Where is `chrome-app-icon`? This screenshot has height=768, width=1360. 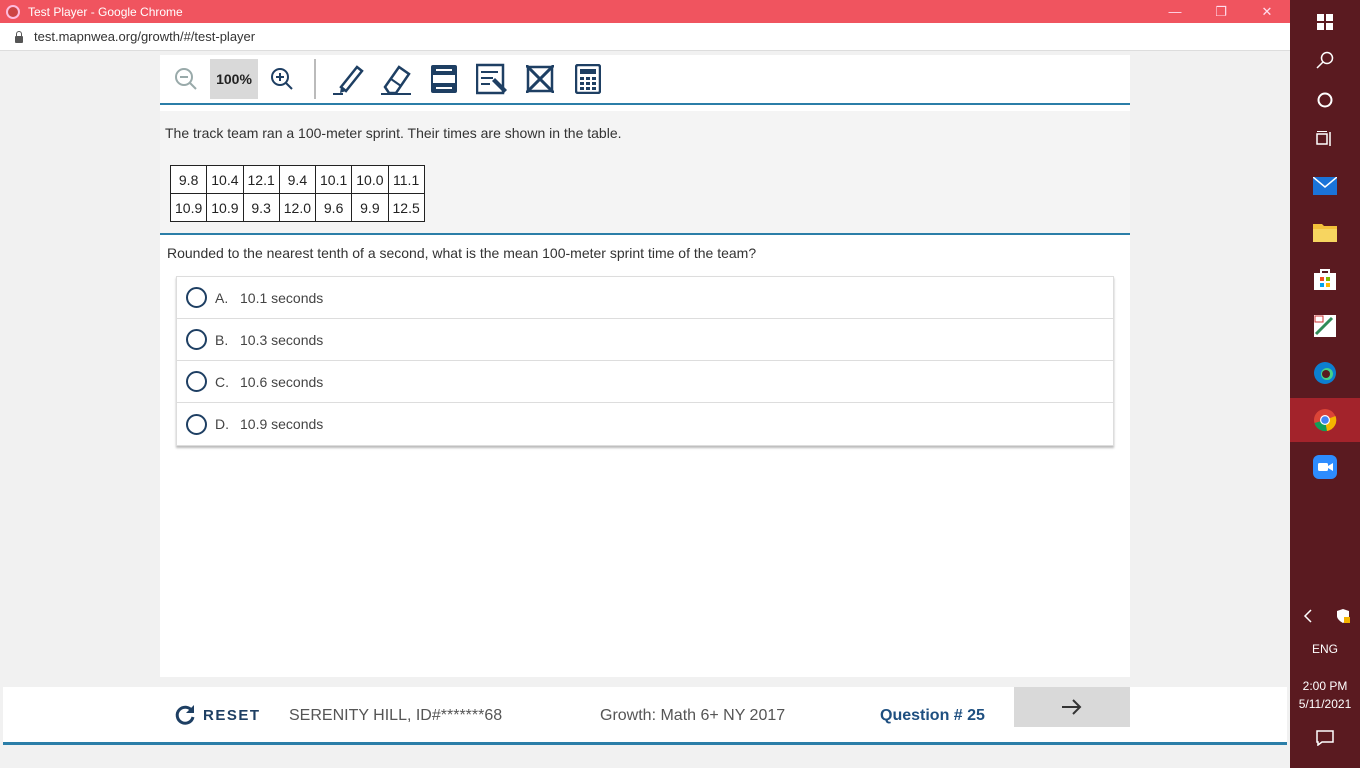
chrome-app-icon is located at coordinates (13, 11).